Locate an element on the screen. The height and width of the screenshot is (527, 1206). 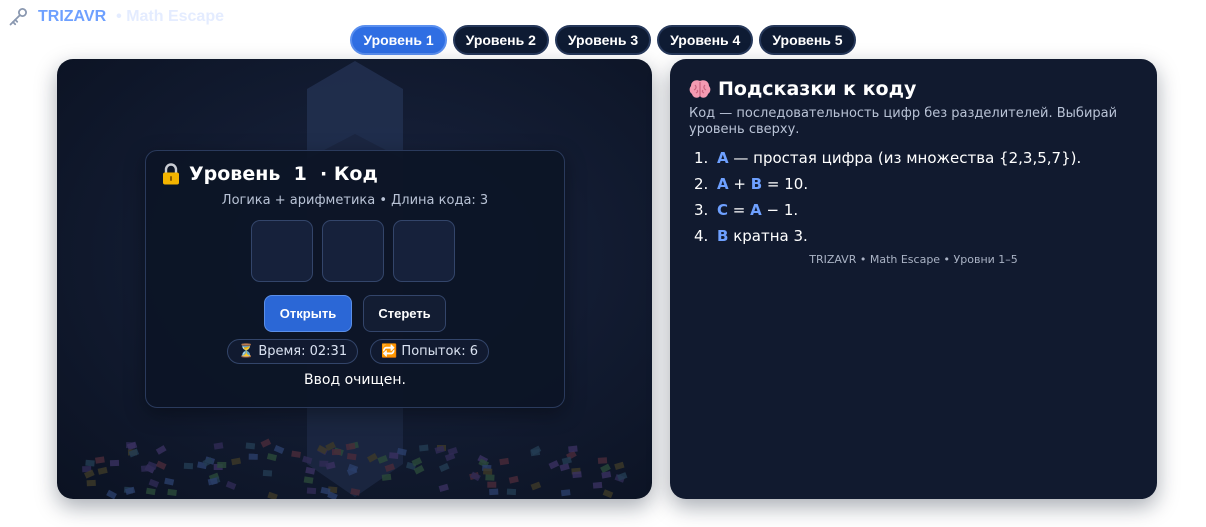
list-item: 4. B кратна 3. is located at coordinates (887, 236).